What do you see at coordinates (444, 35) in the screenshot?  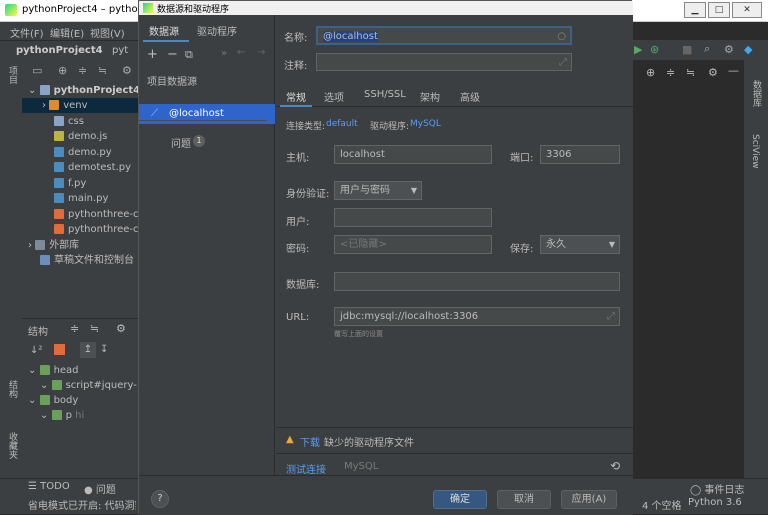 I see `name-input: @localhost ○` at bounding box center [444, 35].